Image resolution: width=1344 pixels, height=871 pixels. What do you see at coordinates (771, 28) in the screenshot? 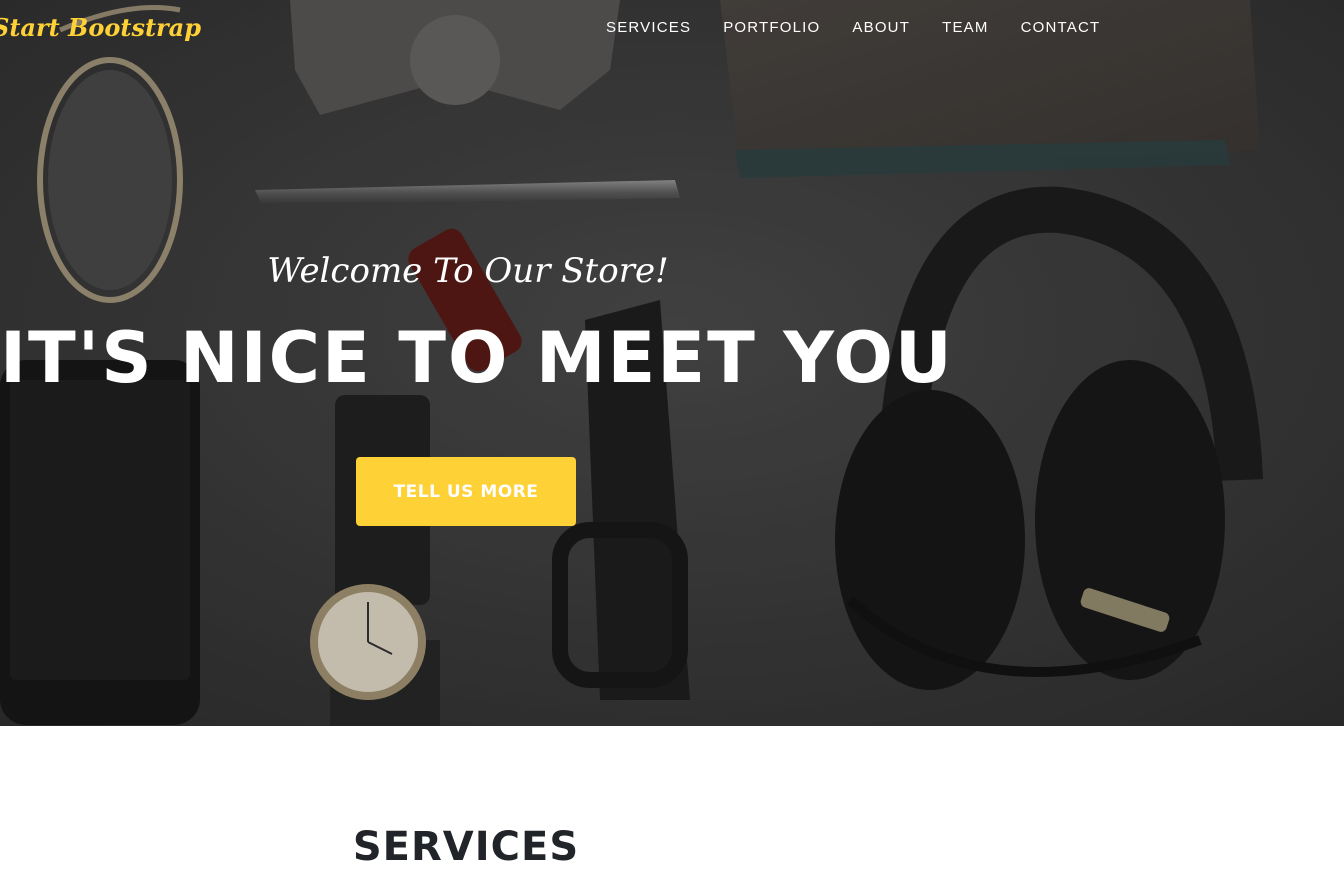
I see `nav-item-portfolio: PORTFOLIO` at bounding box center [771, 28].